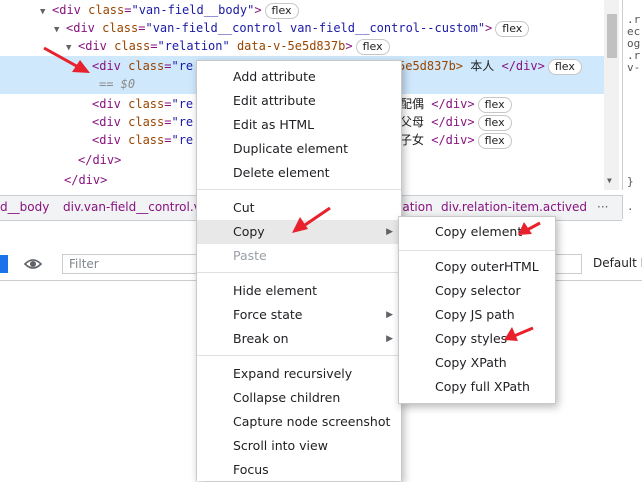 The height and width of the screenshot is (482, 642). I want to click on arrow-copy-styles, so click(519, 333).